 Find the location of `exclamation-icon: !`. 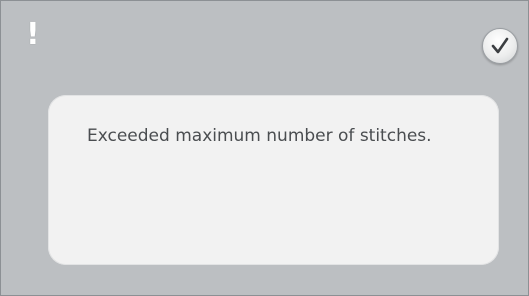

exclamation-icon: ! is located at coordinates (33, 34).